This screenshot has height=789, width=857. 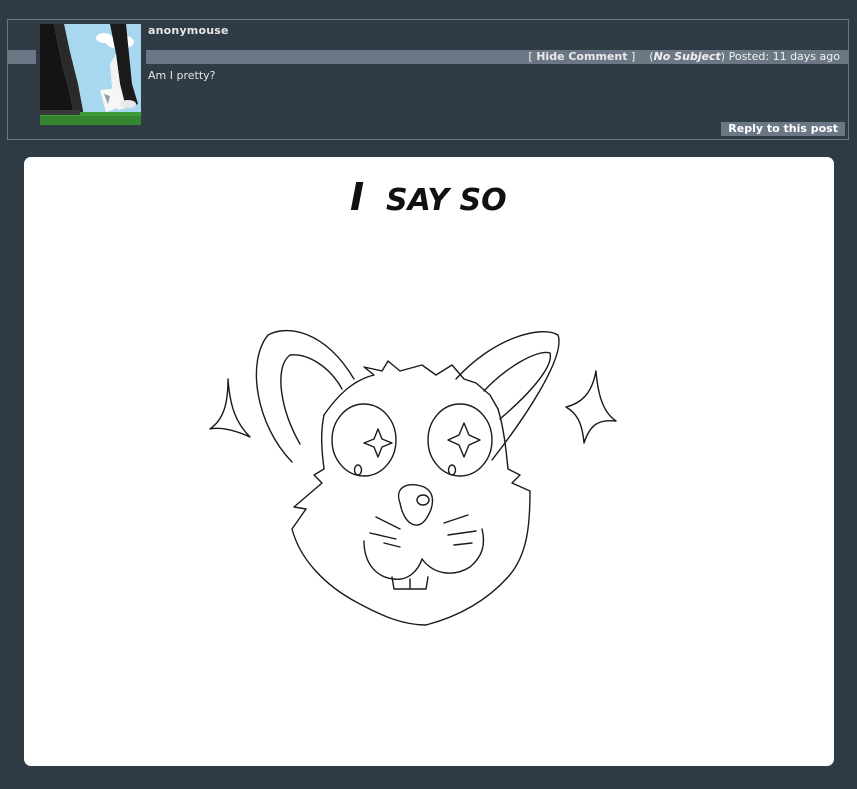 I want to click on left-sparkle, so click(x=230, y=408).